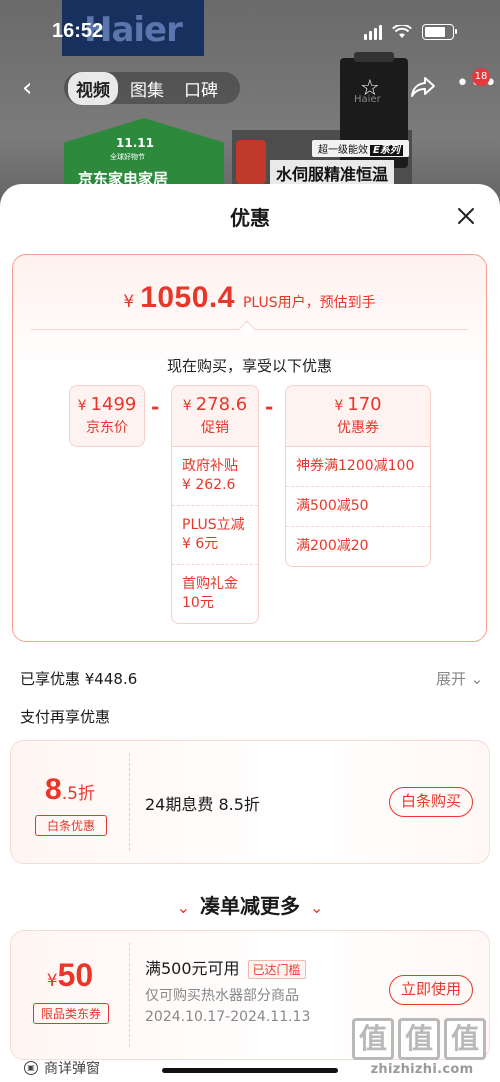 The image size is (500, 1082). I want to click on energy-badge: 超一级能效 E系列, so click(360, 148).